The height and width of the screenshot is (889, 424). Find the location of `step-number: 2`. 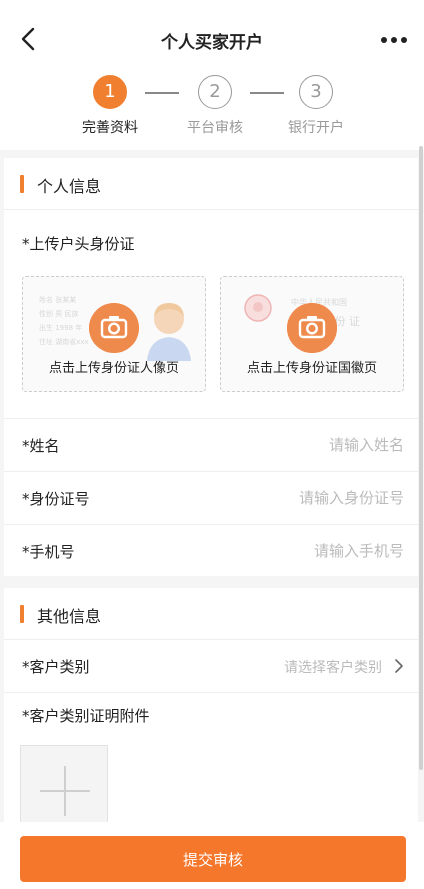

step-number: 2 is located at coordinates (215, 92).